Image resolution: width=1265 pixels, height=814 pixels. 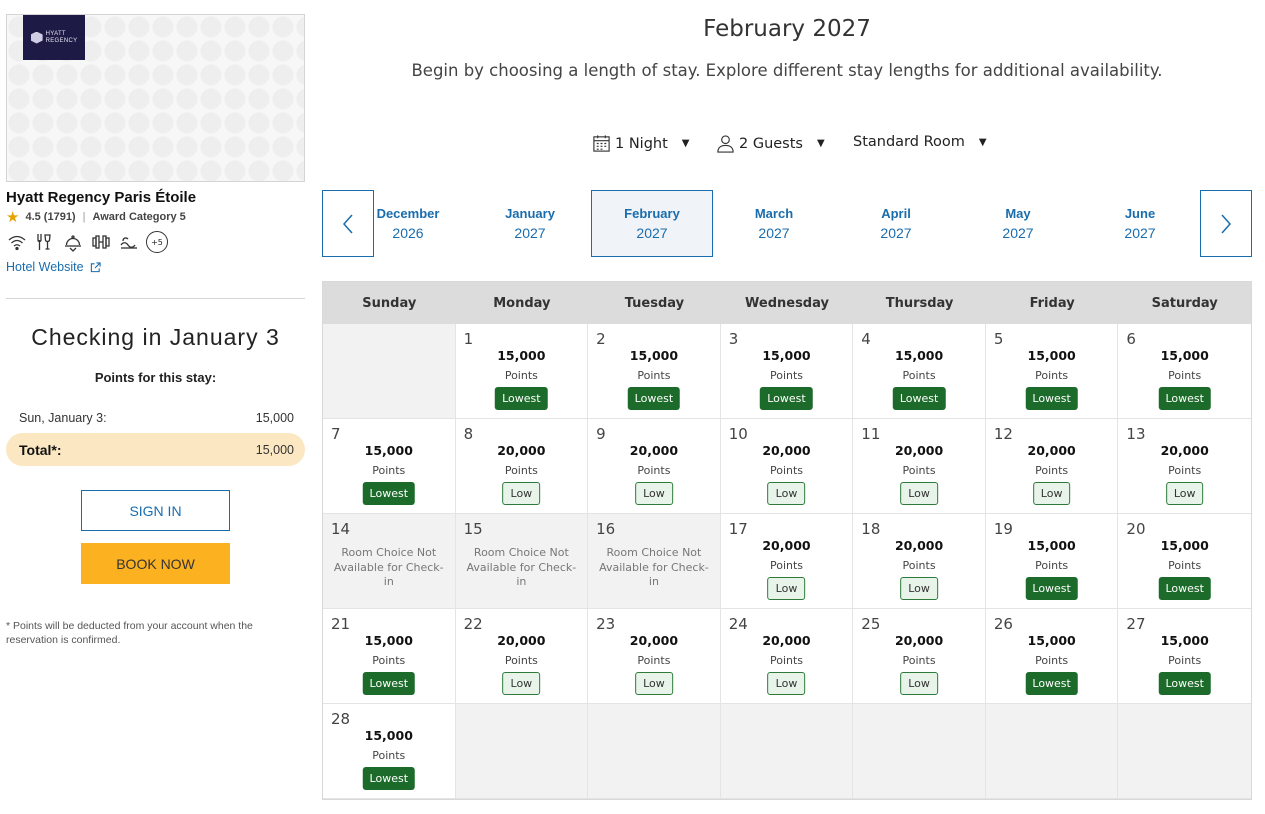 I want to click on calendar-day-cell: 20 15,000 Points Lowest, so click(x=1184, y=561).